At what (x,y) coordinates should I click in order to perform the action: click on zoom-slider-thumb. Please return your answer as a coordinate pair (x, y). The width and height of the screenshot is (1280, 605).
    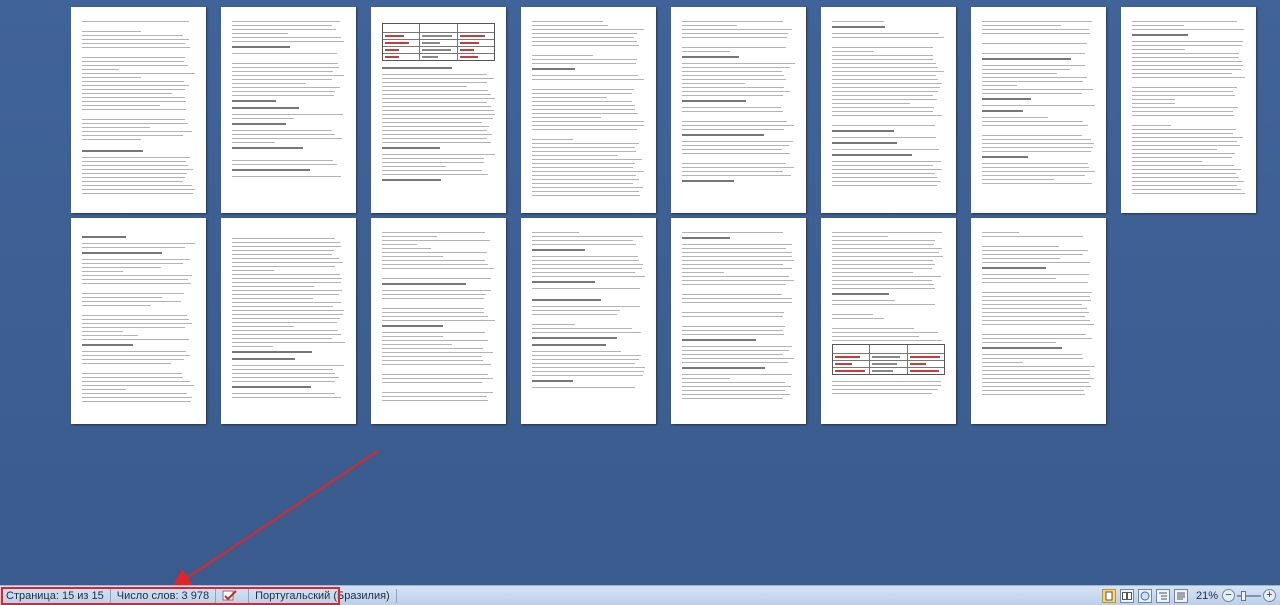
    Looking at the image, I should click on (1243, 595).